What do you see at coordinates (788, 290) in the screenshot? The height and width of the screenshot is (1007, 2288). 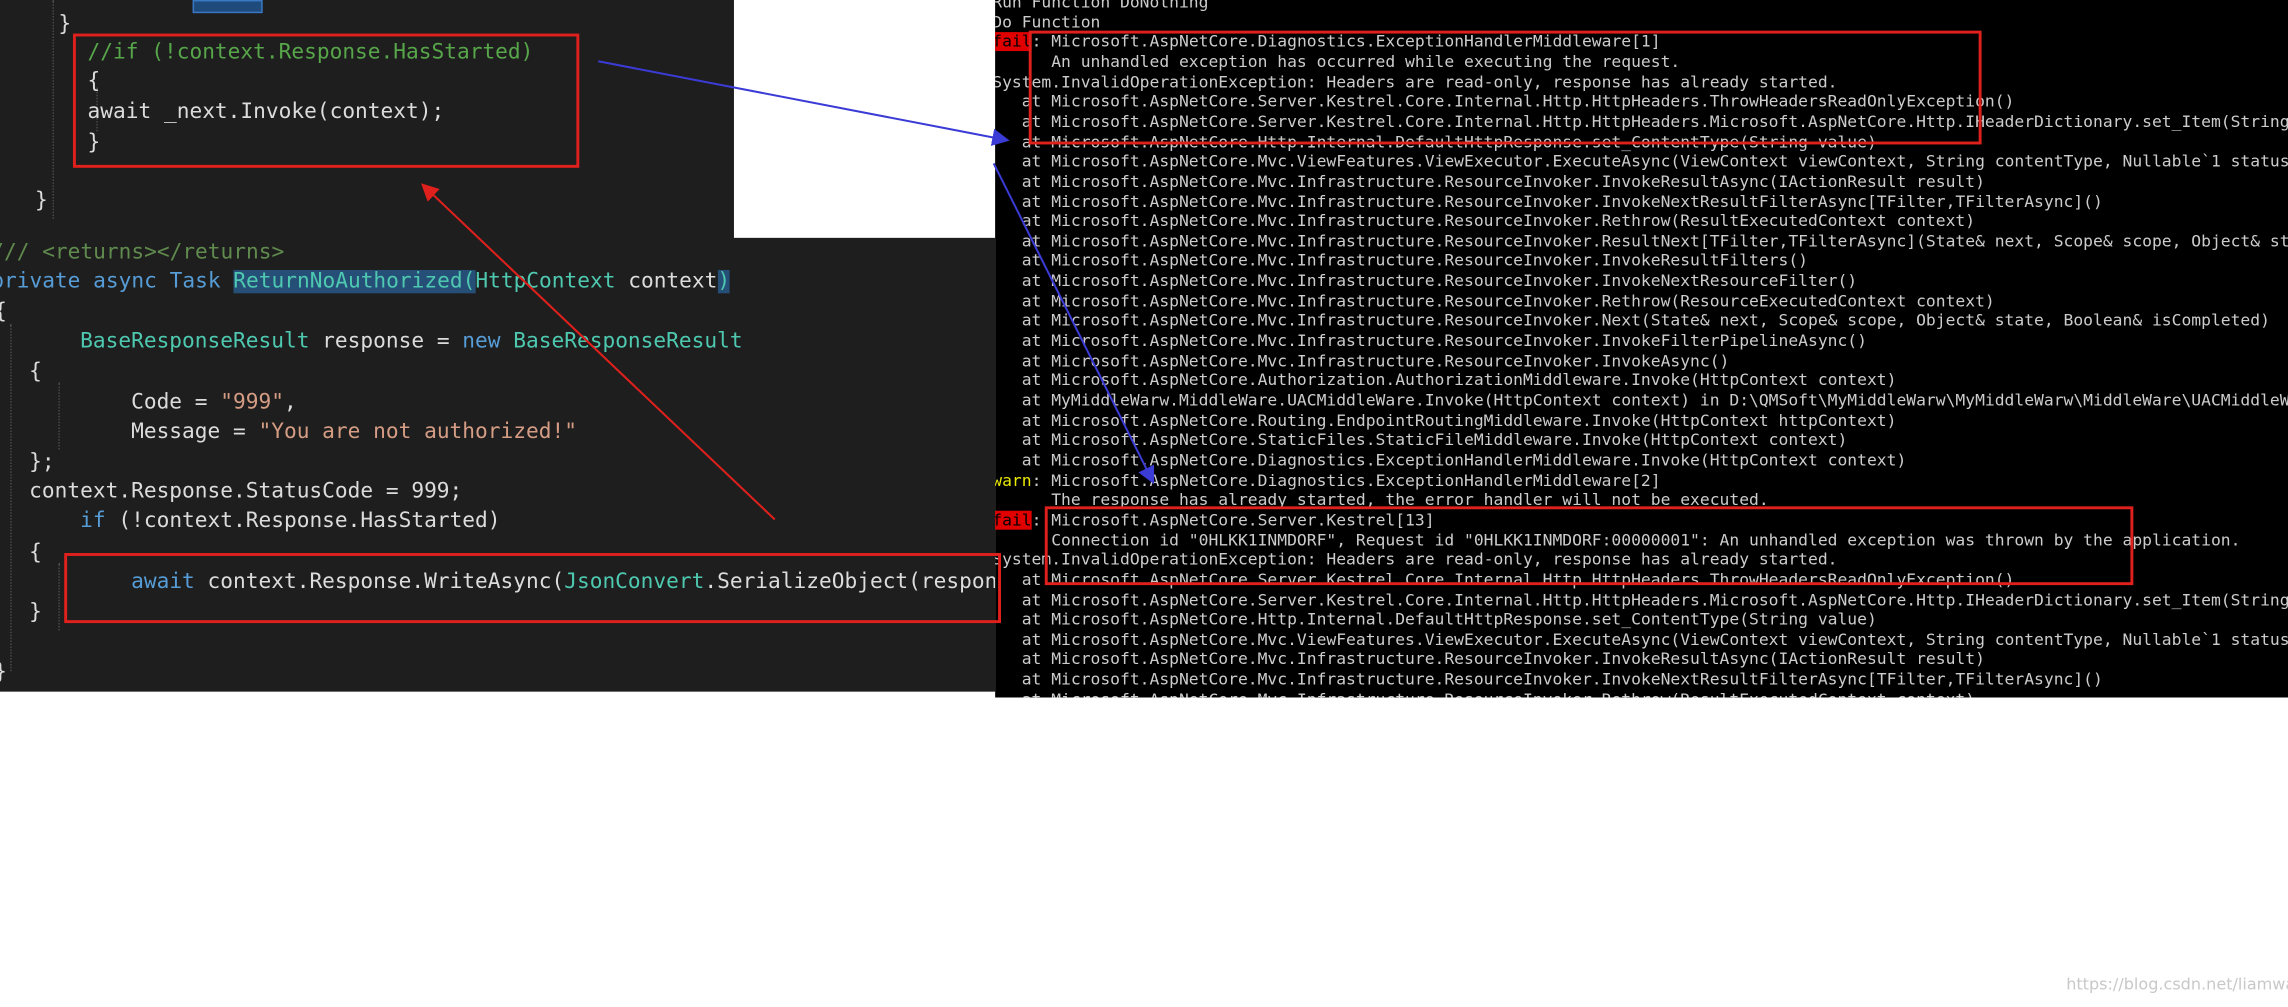 I see `annotation-arrows` at bounding box center [788, 290].